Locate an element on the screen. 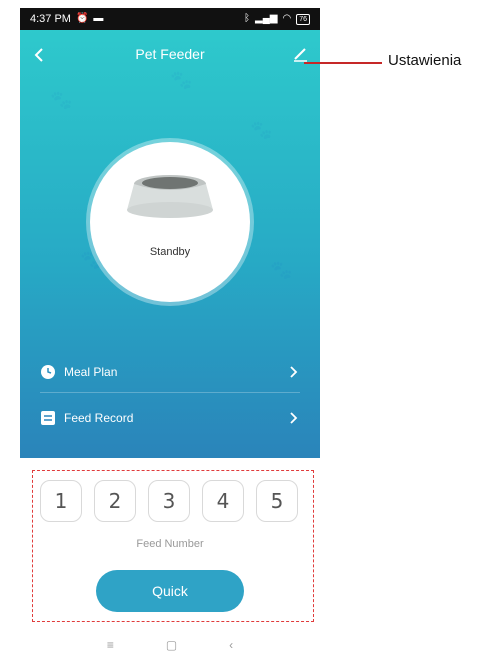 This screenshot has height=659, width=478. signal-icon: ▂▄▆ is located at coordinates (266, 18).